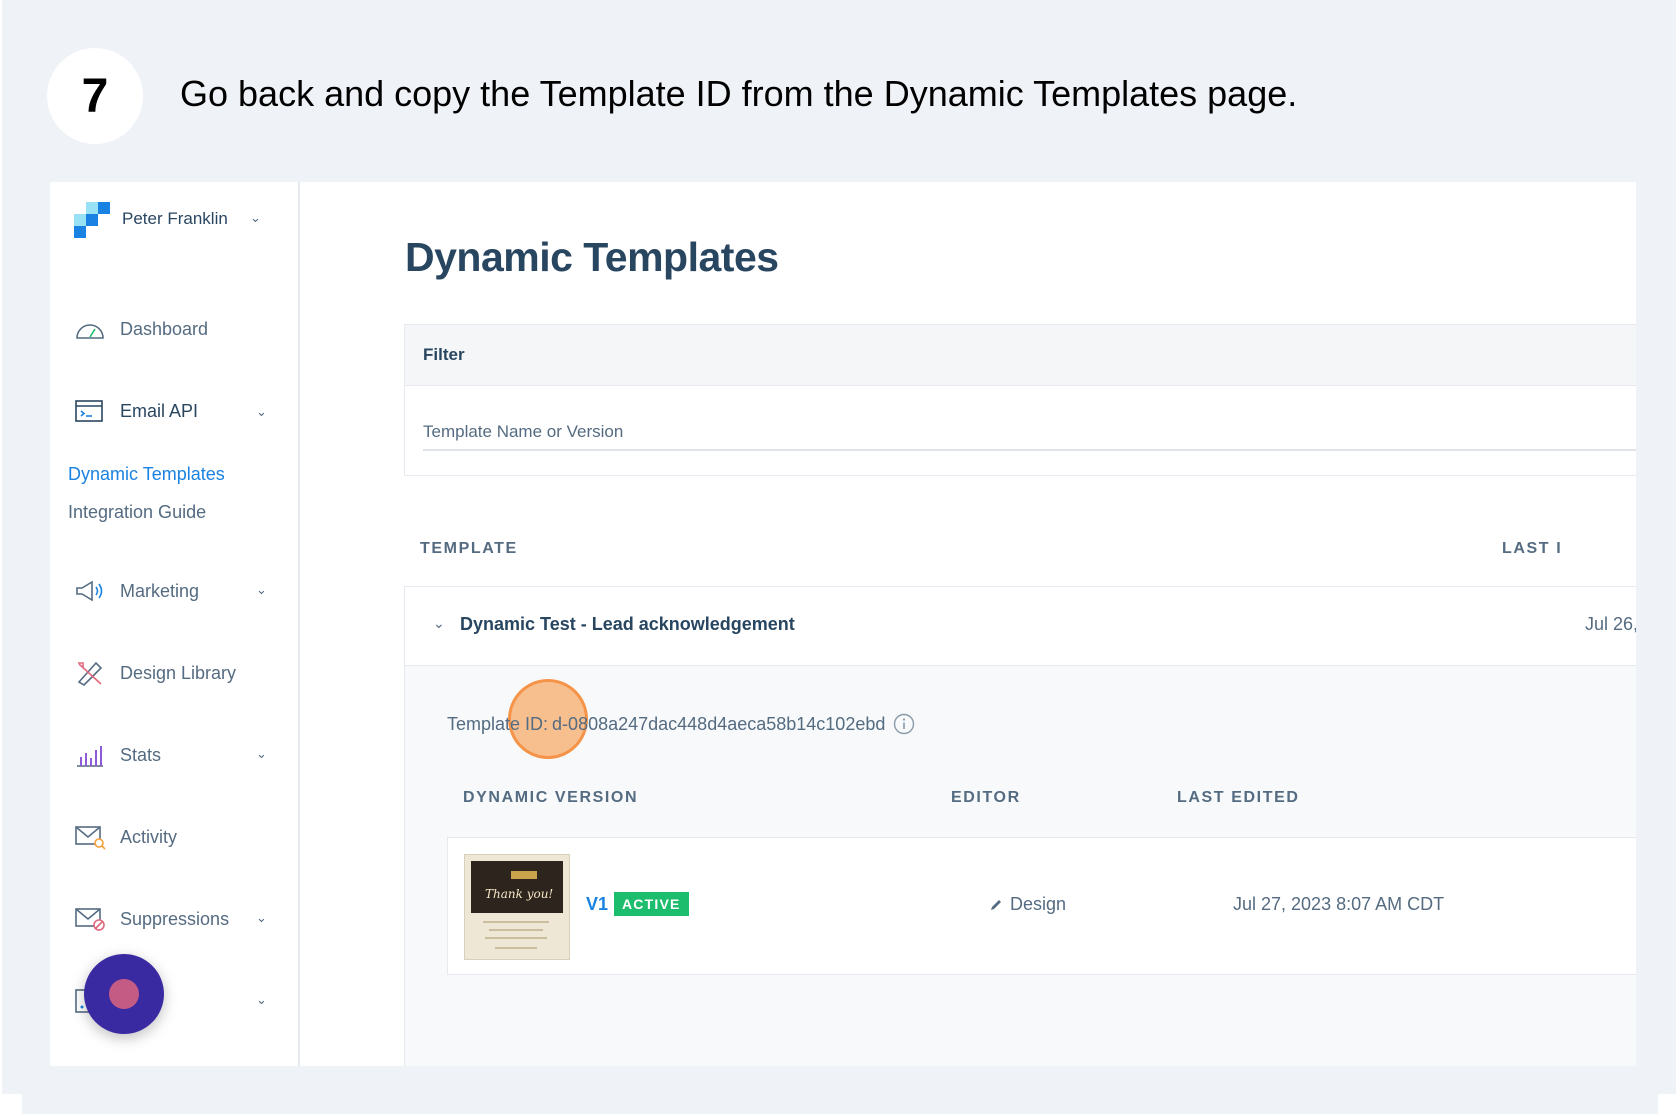  Describe the element at coordinates (627, 624) in the screenshot. I see `template-name: Dynamic Test - Lead acknowledgement` at that location.